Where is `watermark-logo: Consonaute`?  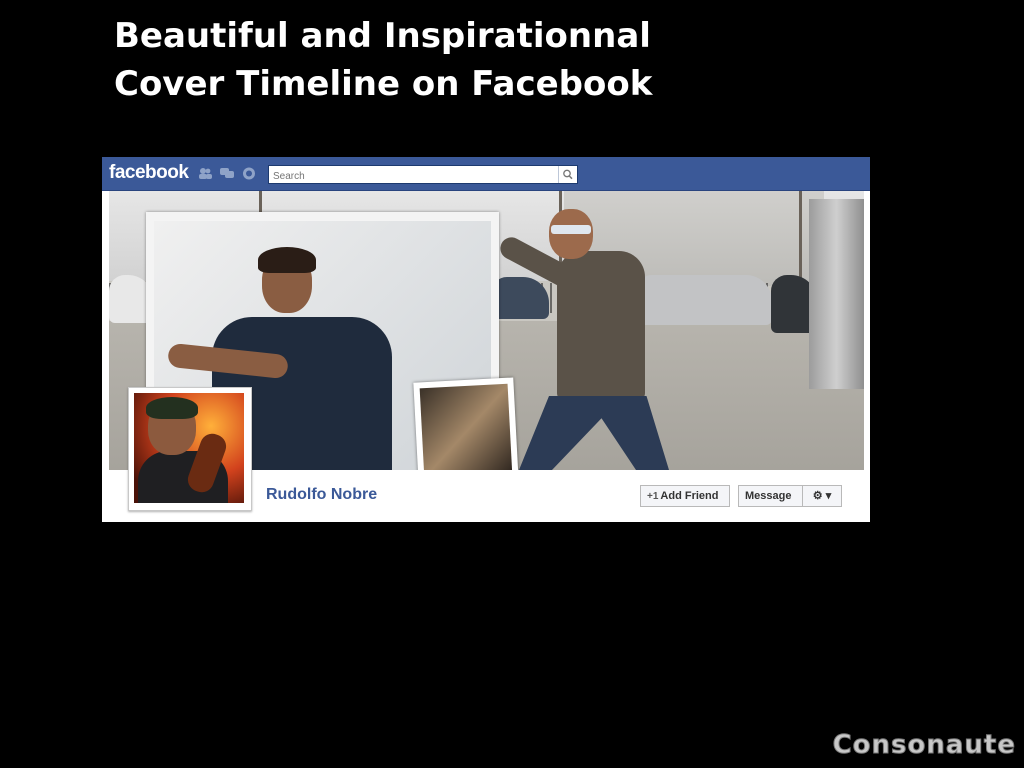
watermark-logo: Consonaute is located at coordinates (924, 745).